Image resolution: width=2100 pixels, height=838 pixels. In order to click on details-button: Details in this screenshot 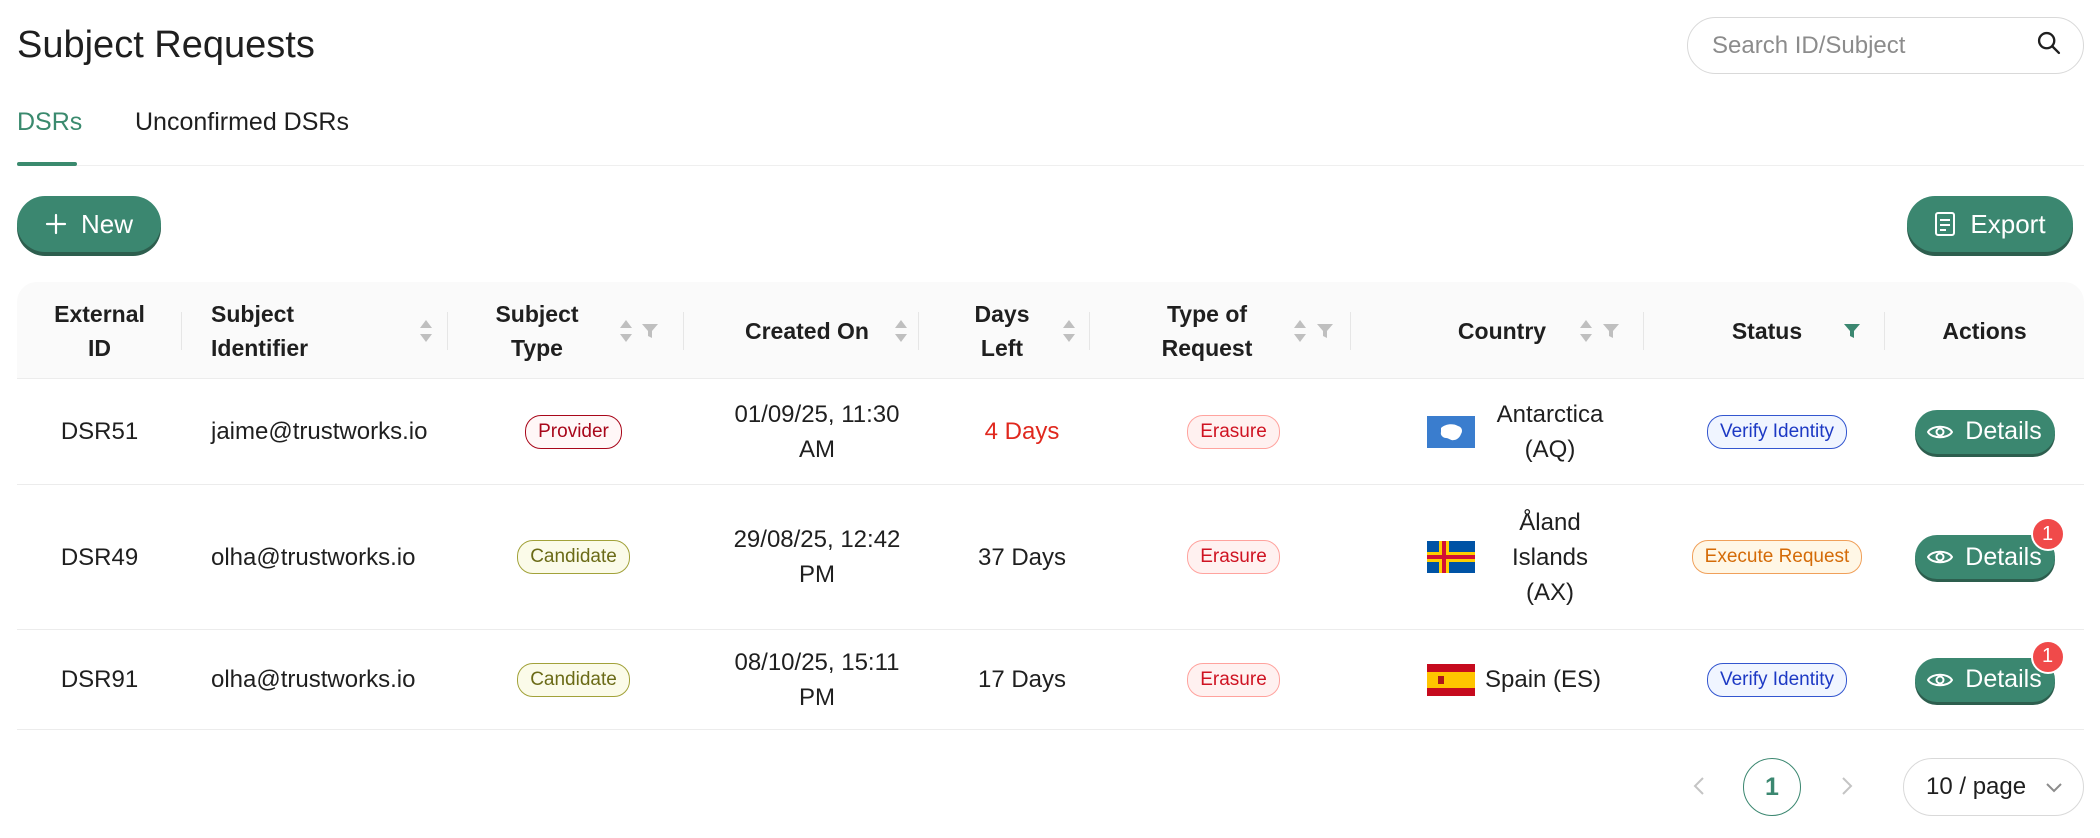, I will do `click(1984, 431)`.